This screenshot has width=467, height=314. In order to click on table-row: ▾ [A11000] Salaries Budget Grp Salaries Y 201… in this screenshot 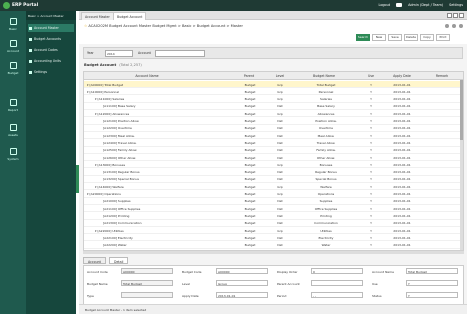, I will do `click(273, 99)`.